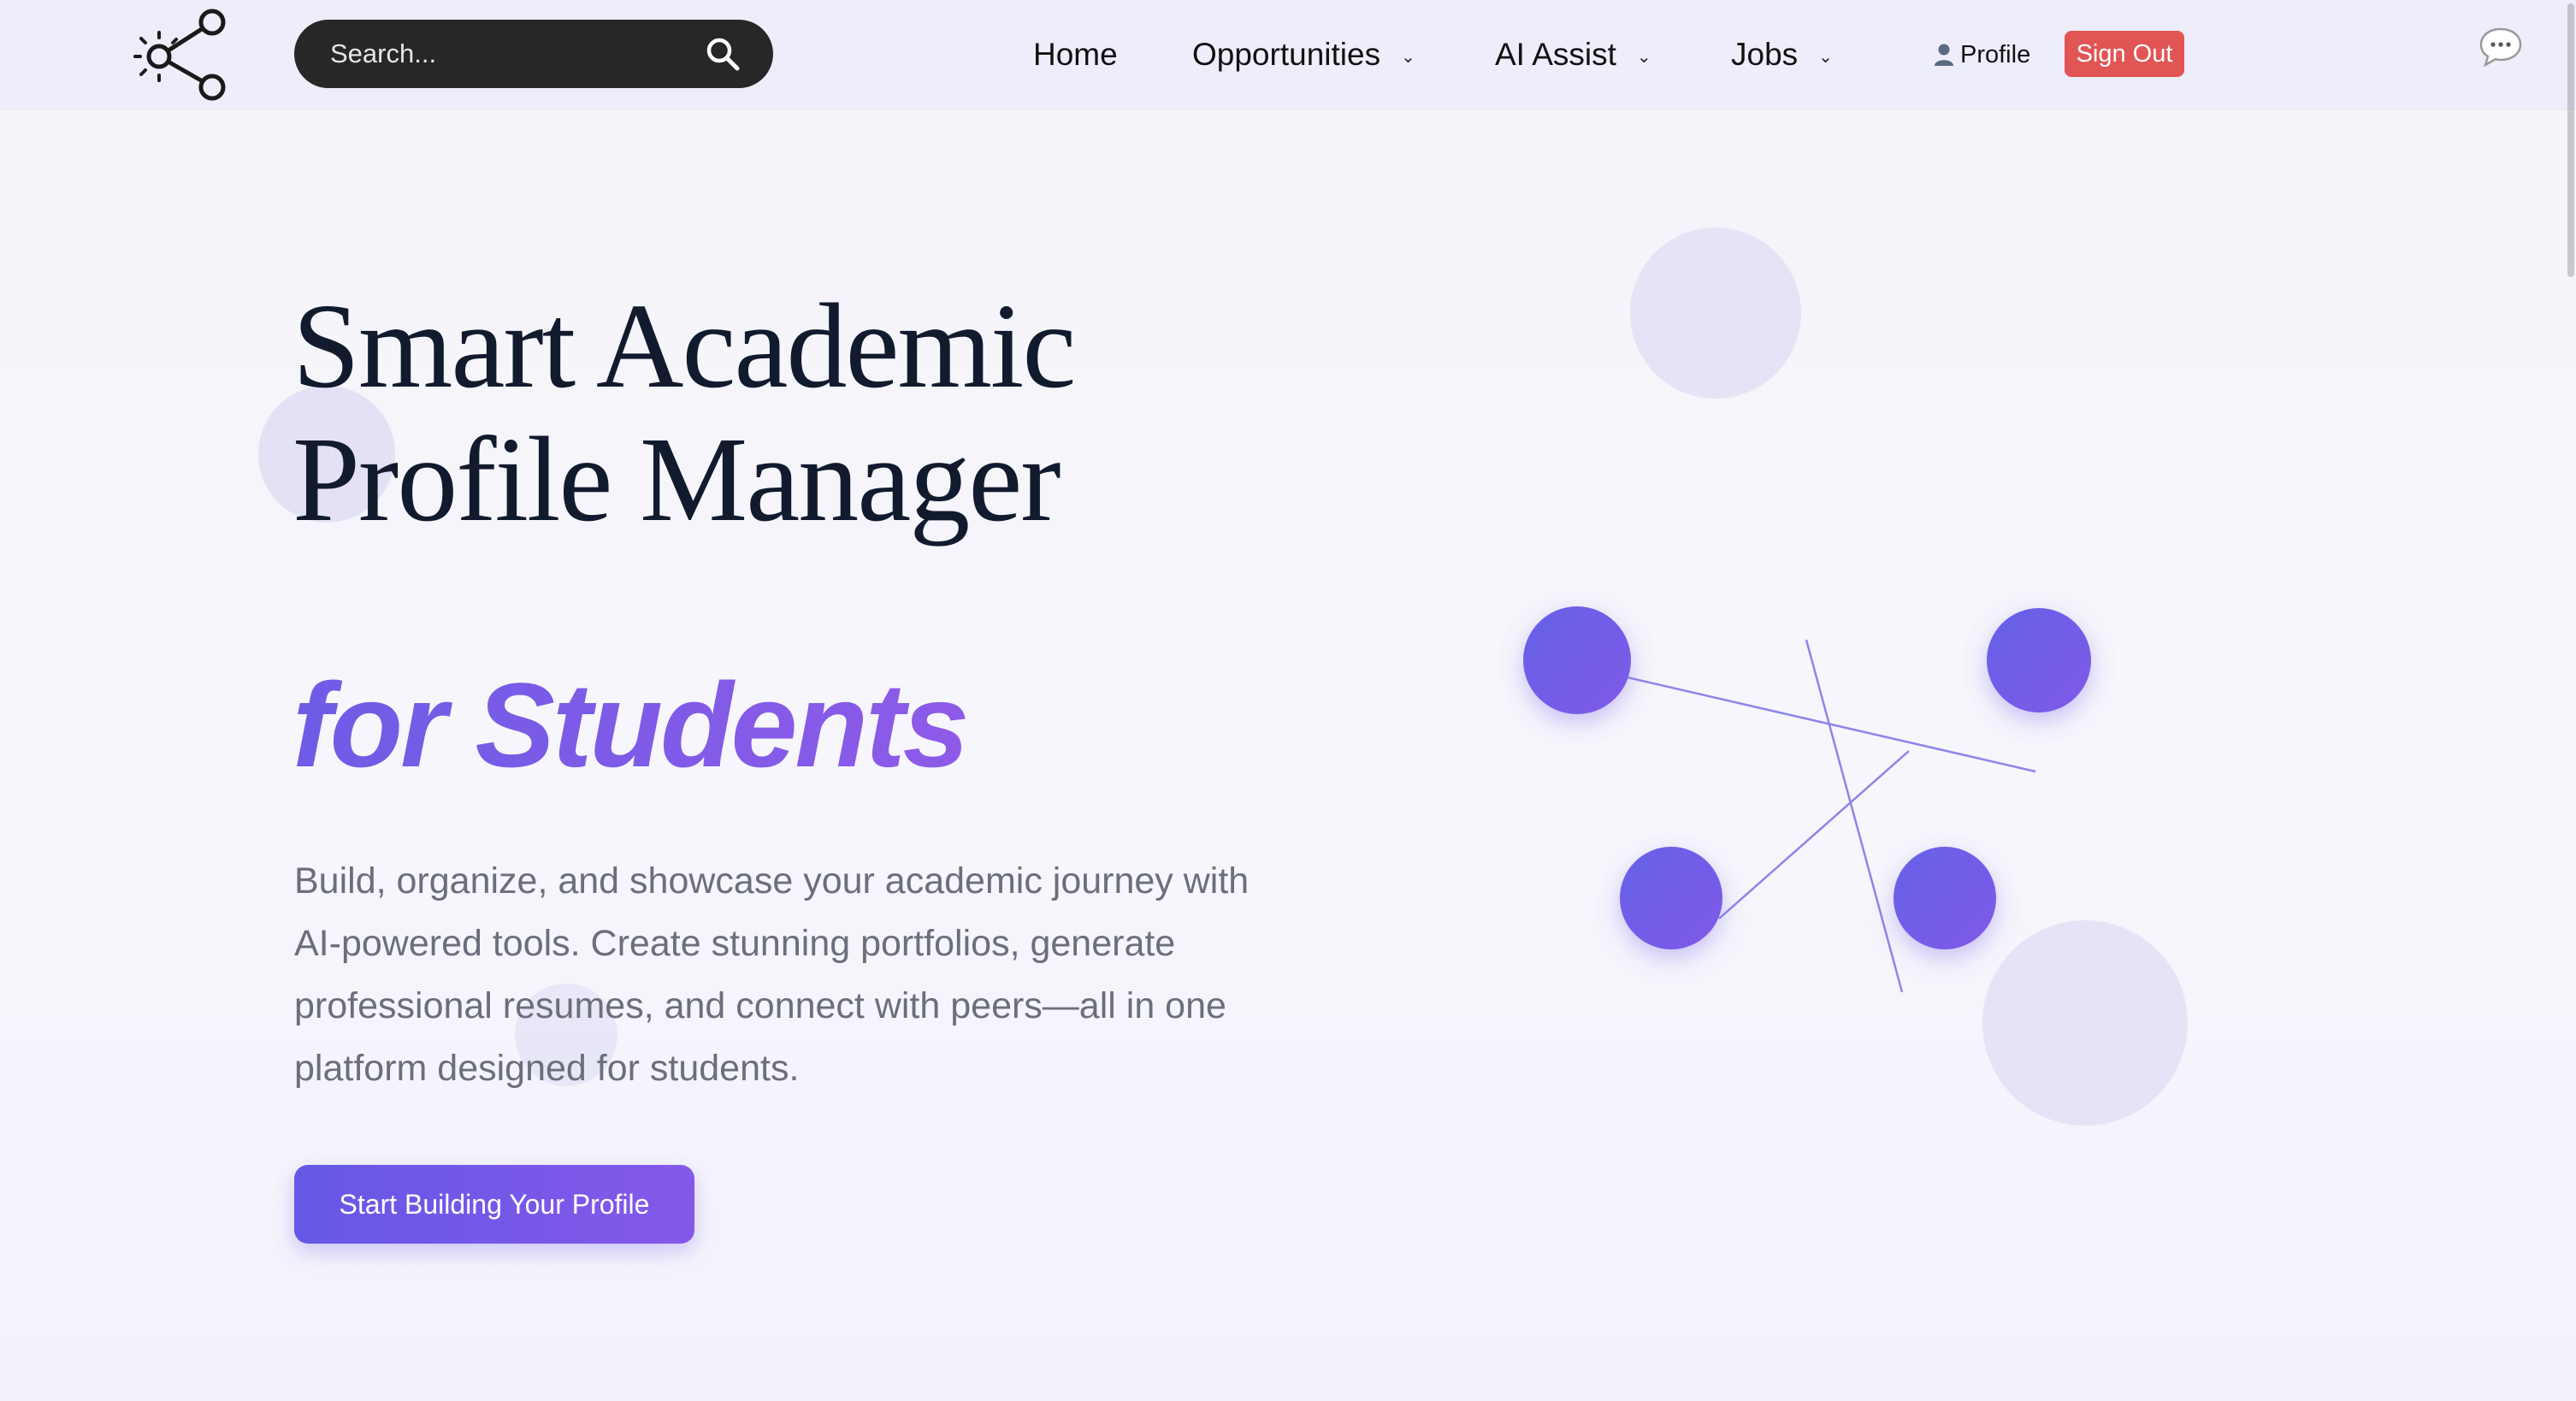 This screenshot has height=1401, width=2576. Describe the element at coordinates (1944, 55) in the screenshot. I see `person-icon` at that location.